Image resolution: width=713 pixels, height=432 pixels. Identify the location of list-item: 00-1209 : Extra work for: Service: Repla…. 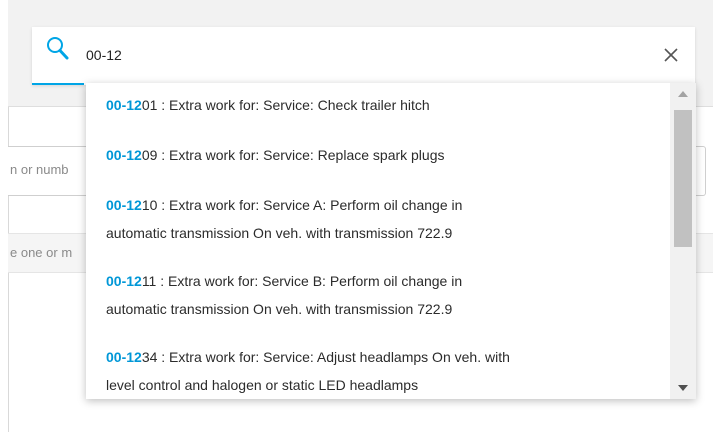
(386, 155).